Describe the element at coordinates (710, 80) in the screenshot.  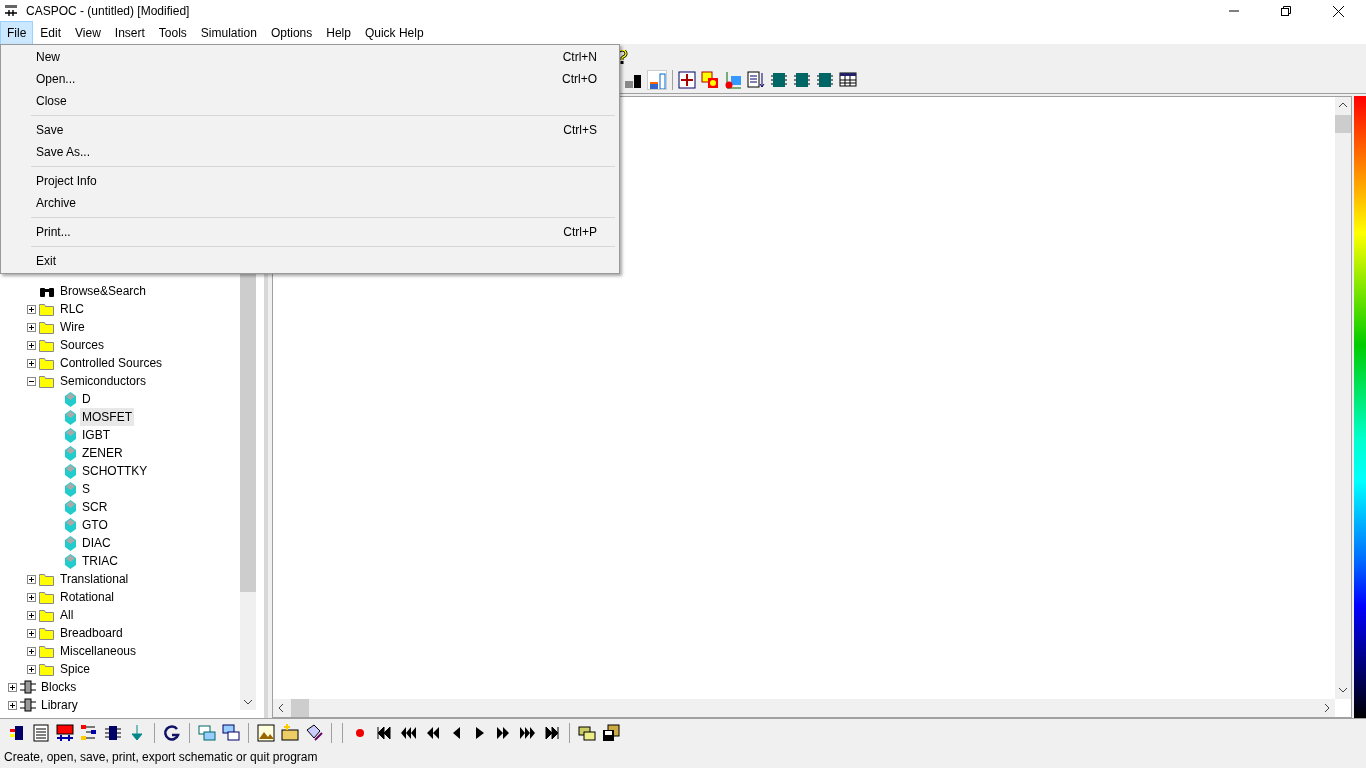
I see `overlap-shapes-icon` at that location.